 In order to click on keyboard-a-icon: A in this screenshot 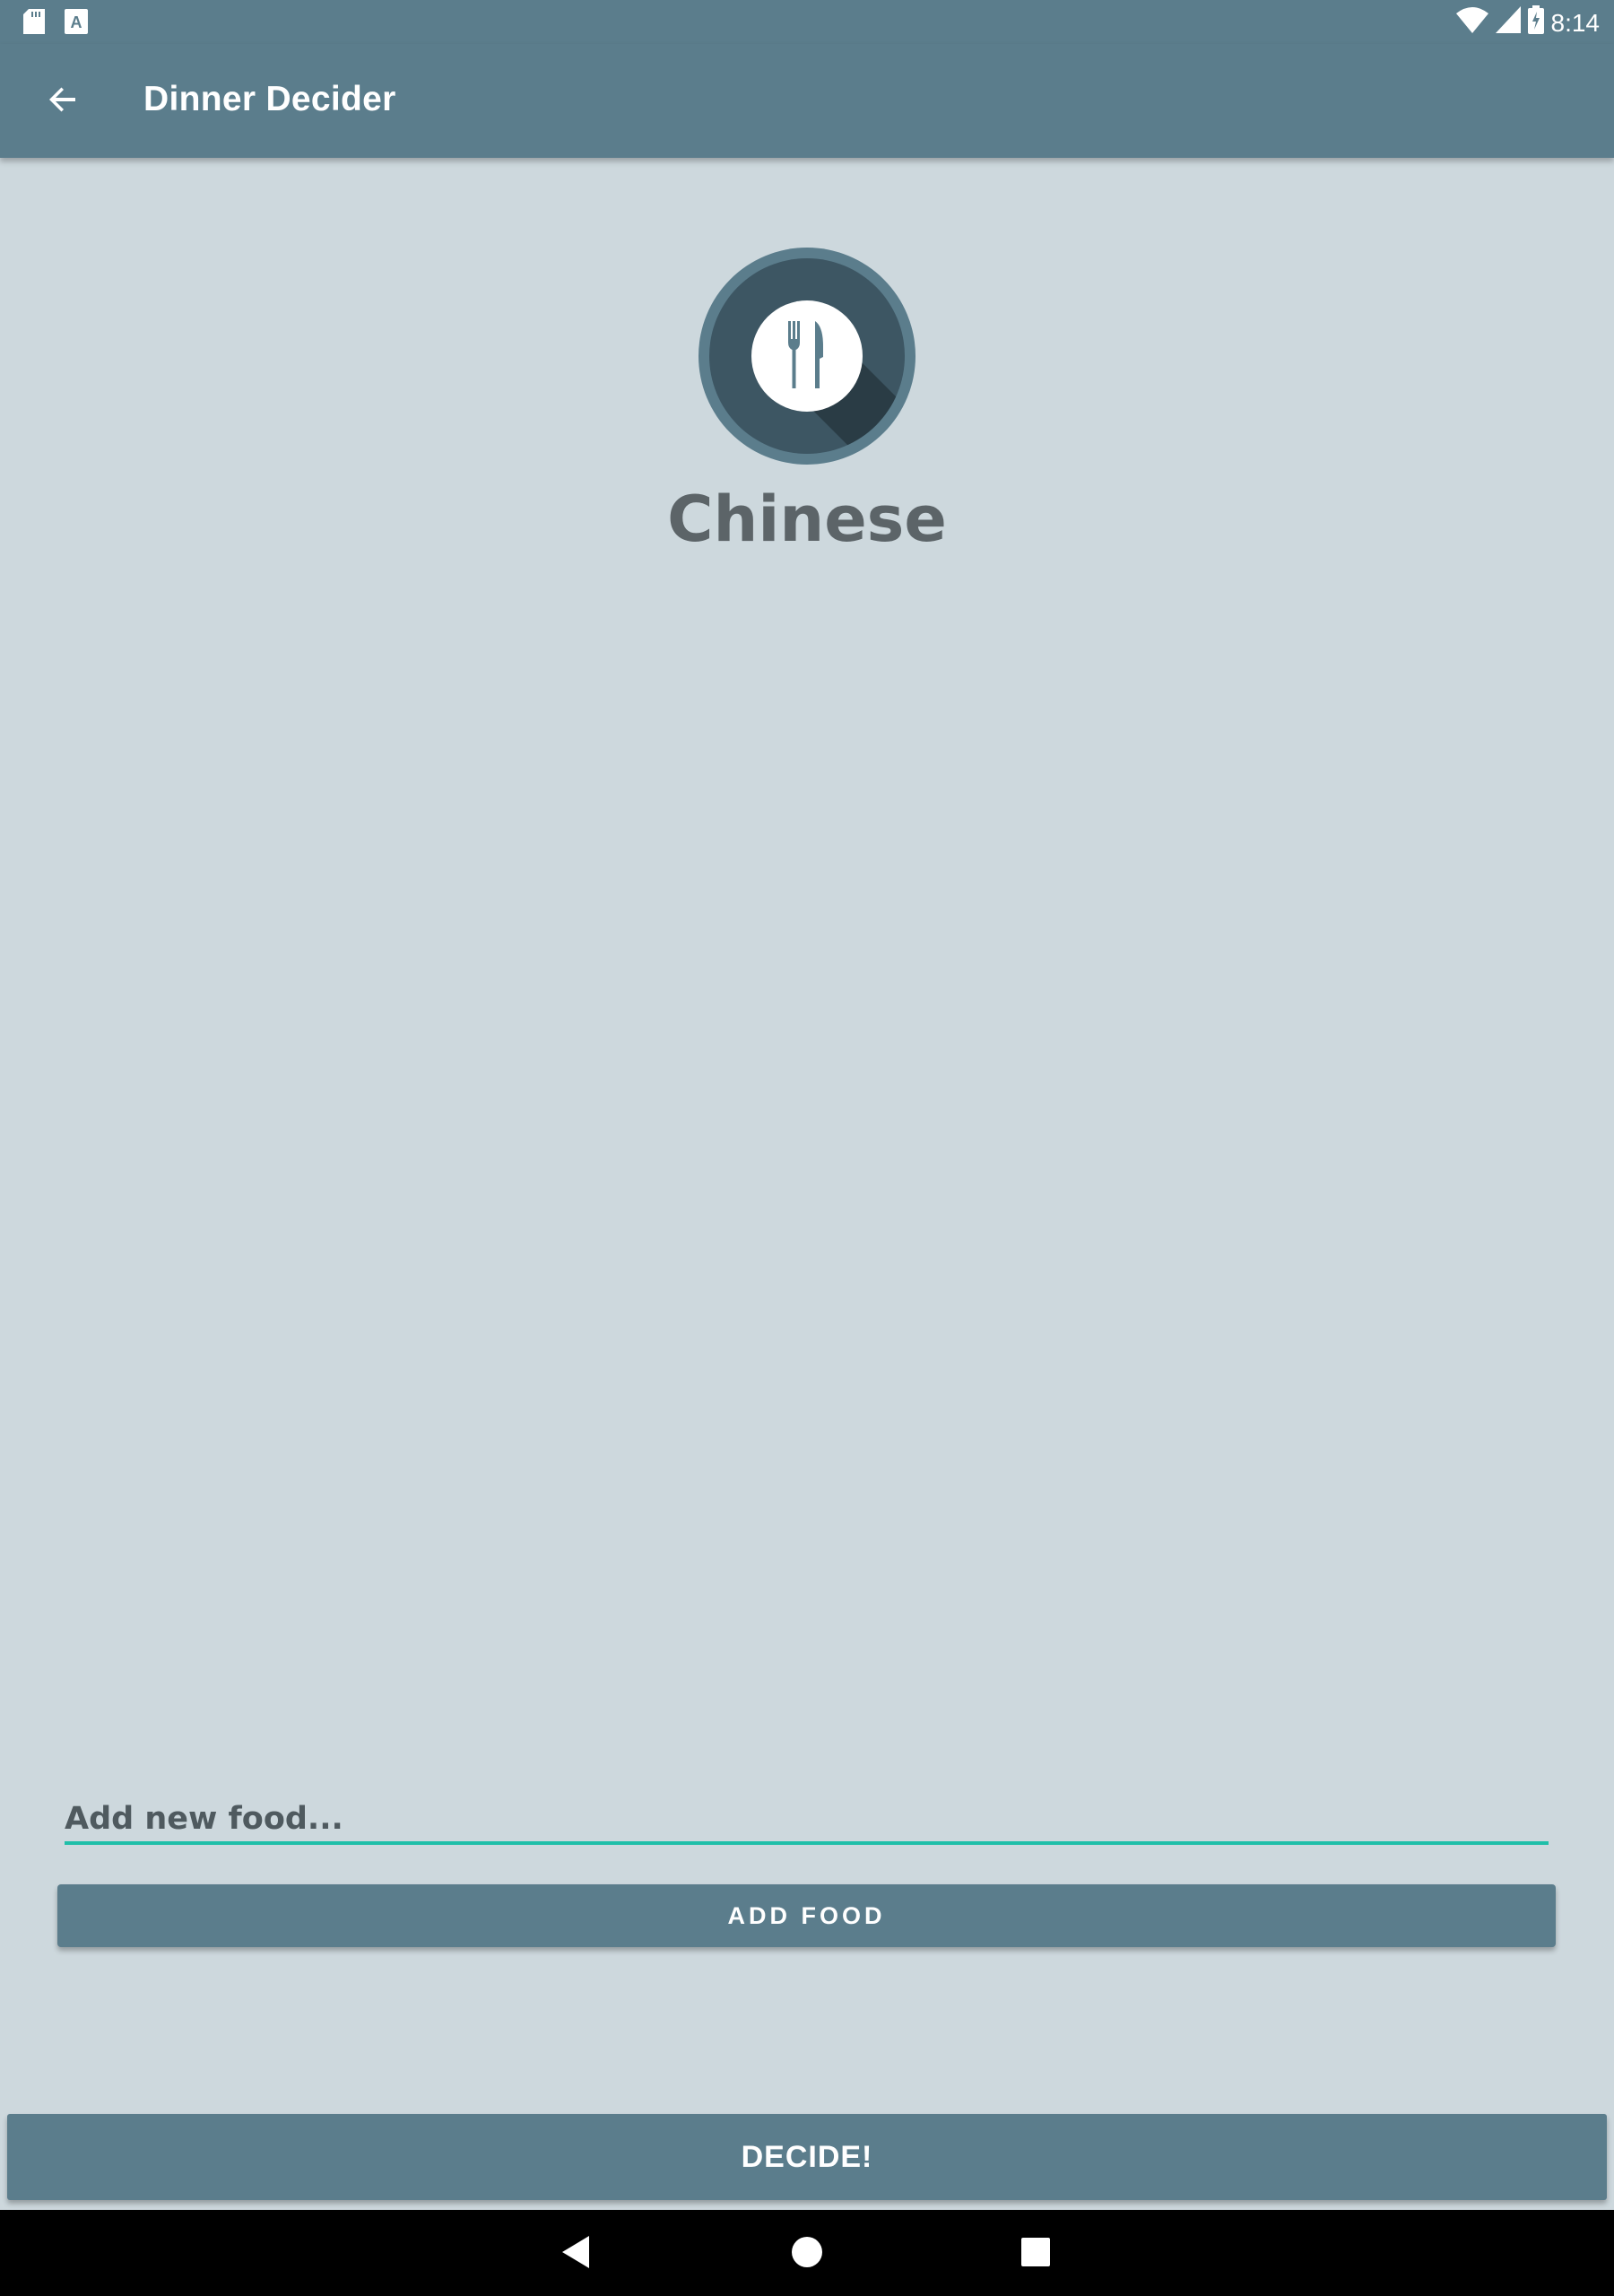, I will do `click(76, 24)`.